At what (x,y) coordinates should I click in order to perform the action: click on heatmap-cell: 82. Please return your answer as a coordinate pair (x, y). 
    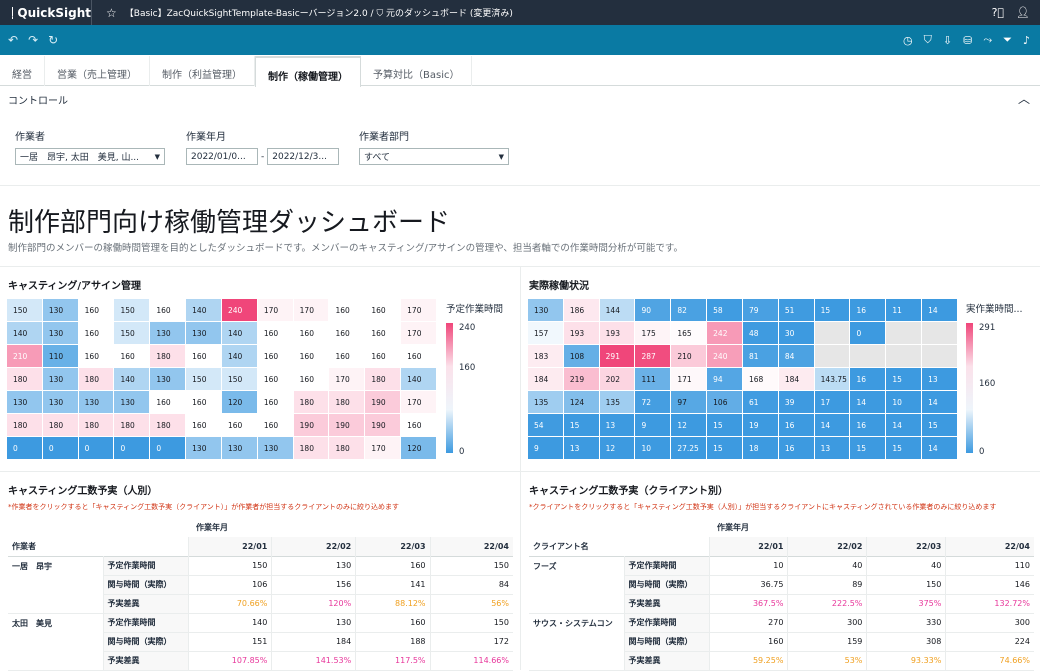
    Looking at the image, I should click on (689, 310).